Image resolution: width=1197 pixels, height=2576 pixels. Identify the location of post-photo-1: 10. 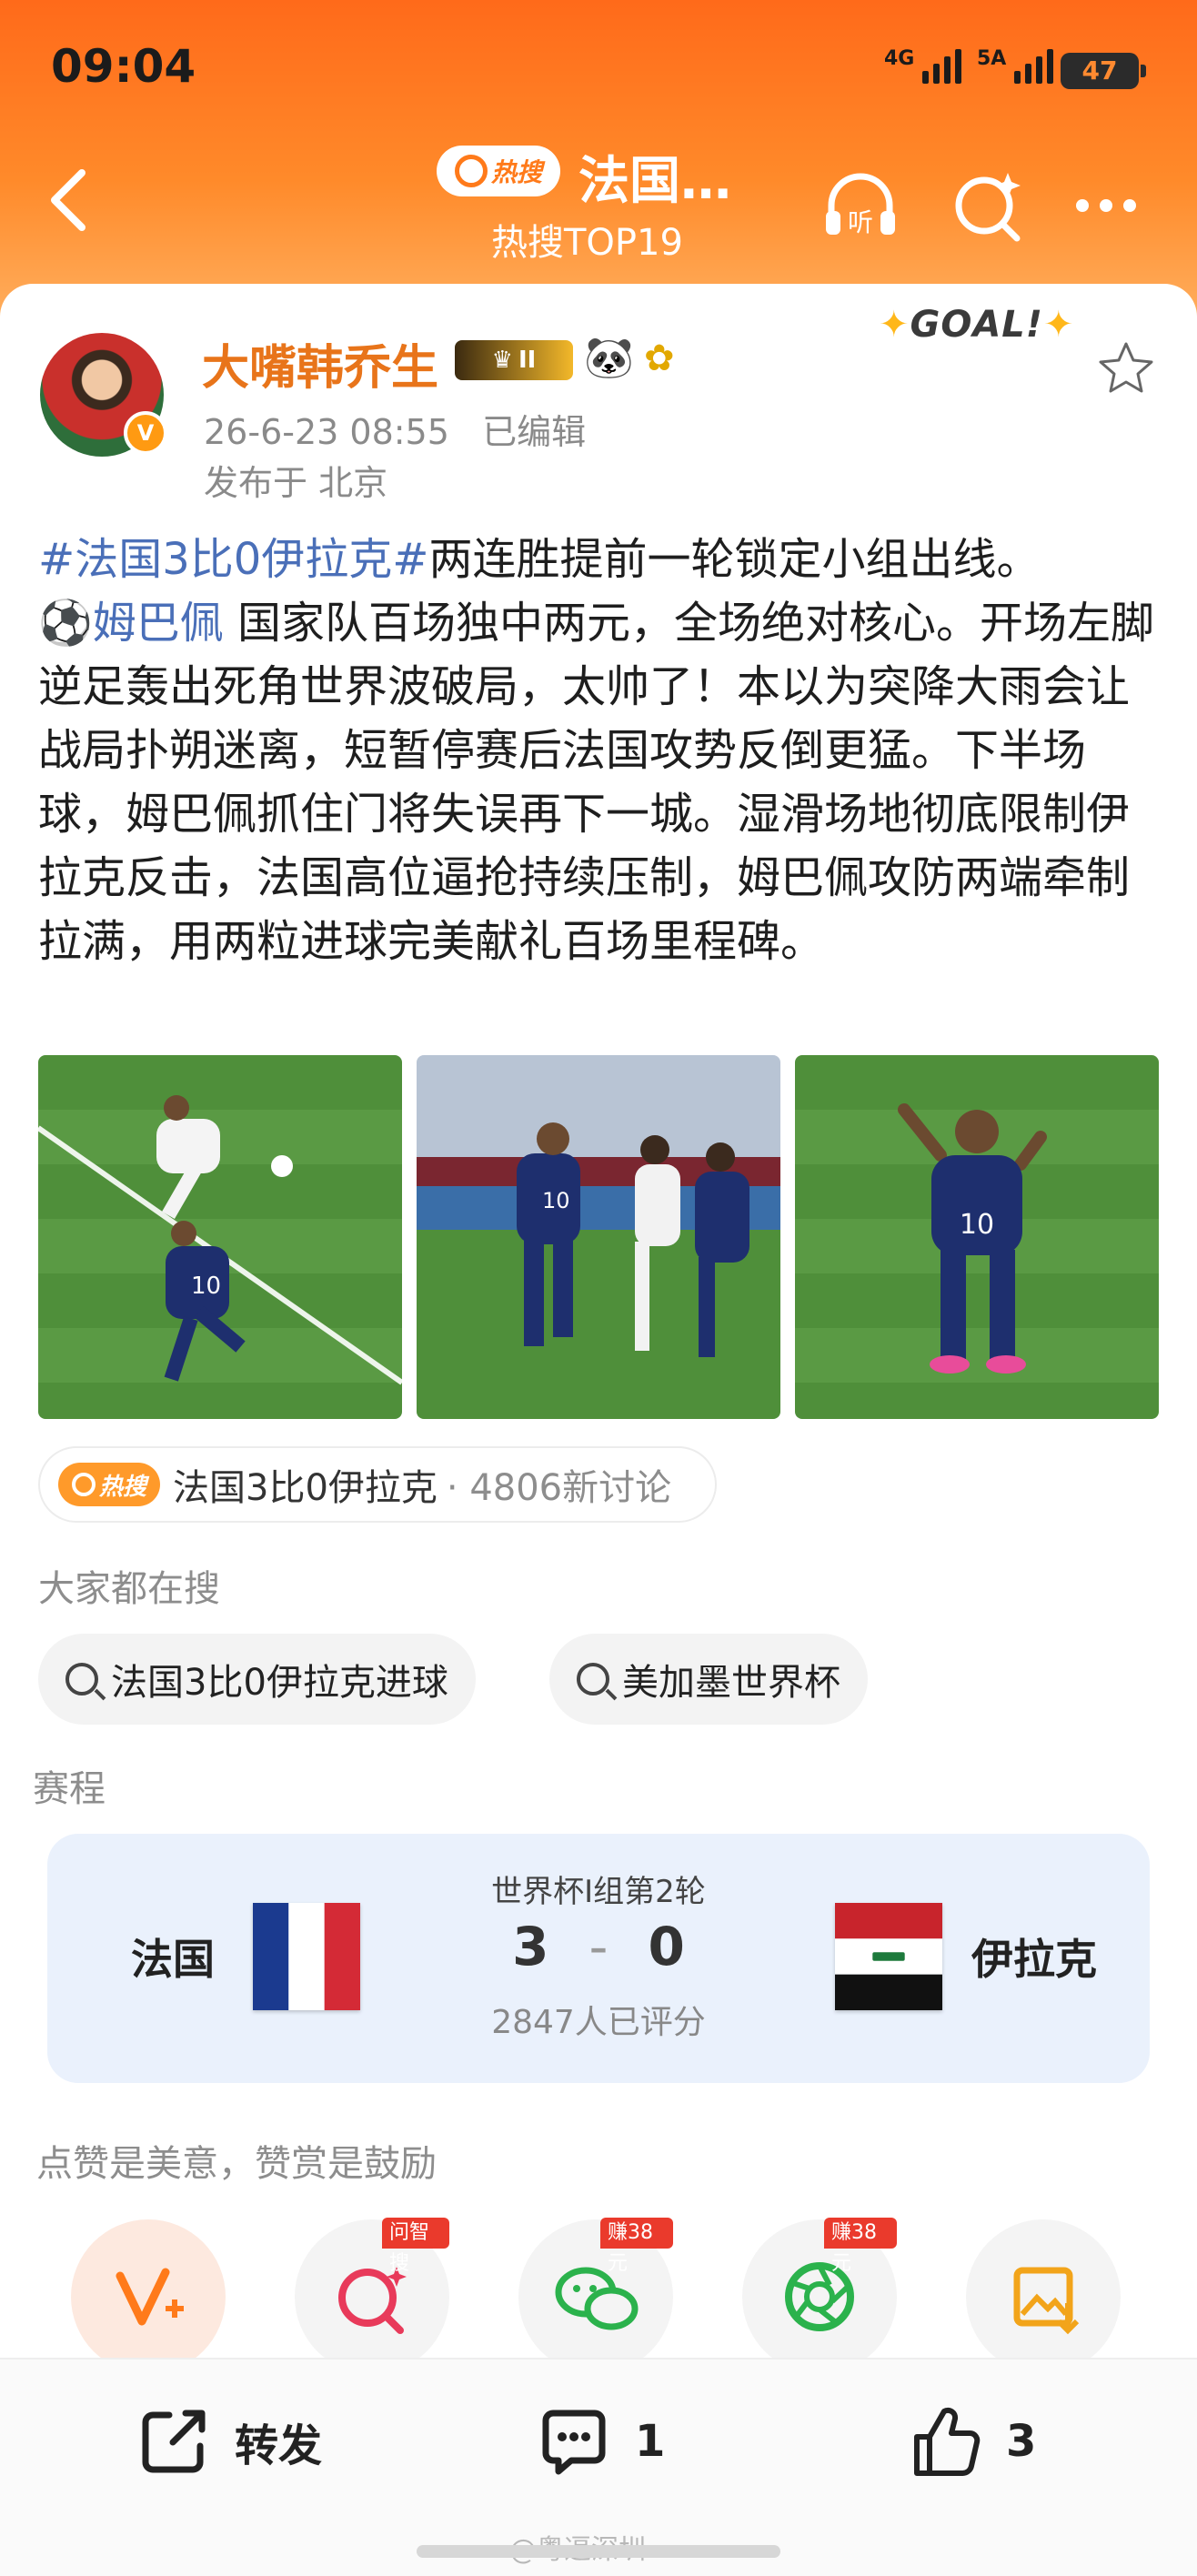
(220, 1237).